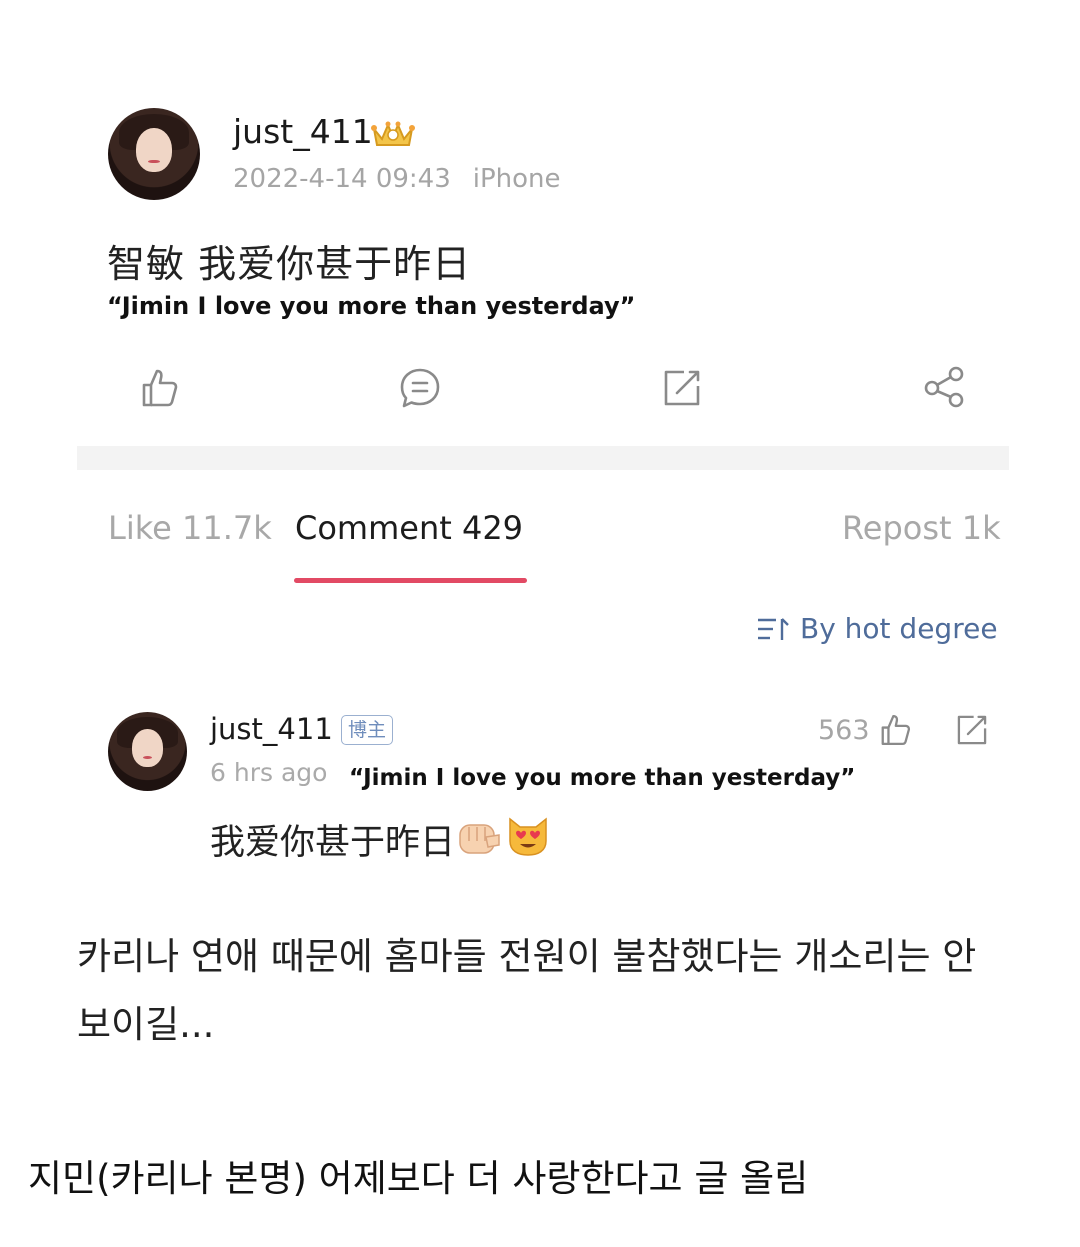 The height and width of the screenshot is (1247, 1080). Describe the element at coordinates (543, 458) in the screenshot. I see `section-divider` at that location.